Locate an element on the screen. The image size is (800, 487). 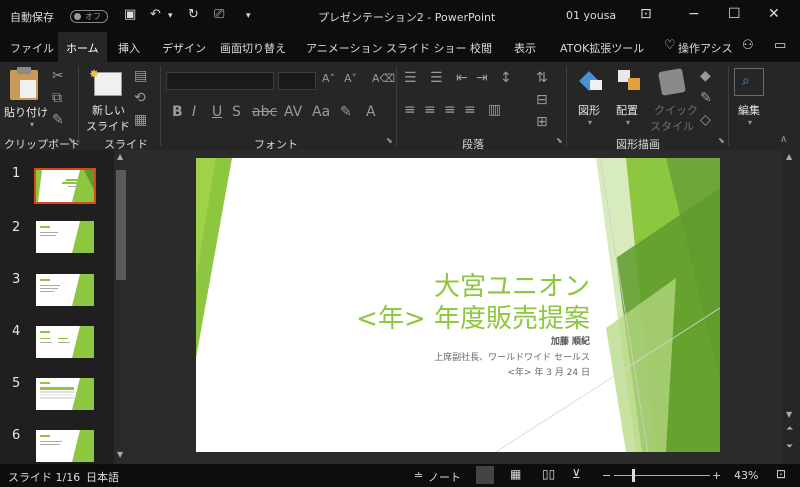
scroll-up-icon: ▲ is located at coordinates (120, 156).